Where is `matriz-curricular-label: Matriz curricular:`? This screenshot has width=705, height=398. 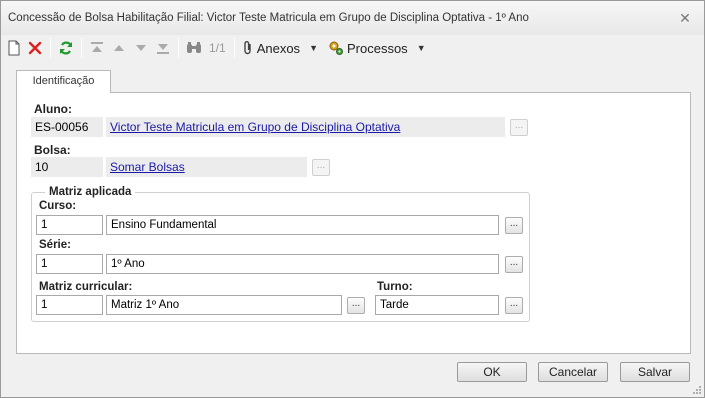 matriz-curricular-label: Matriz curricular: is located at coordinates (86, 287).